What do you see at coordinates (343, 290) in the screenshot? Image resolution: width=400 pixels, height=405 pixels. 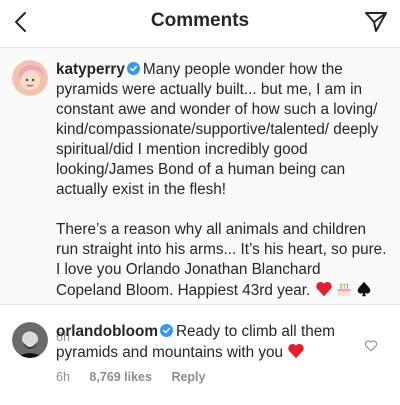 I see `birthday-cake-icon` at bounding box center [343, 290].